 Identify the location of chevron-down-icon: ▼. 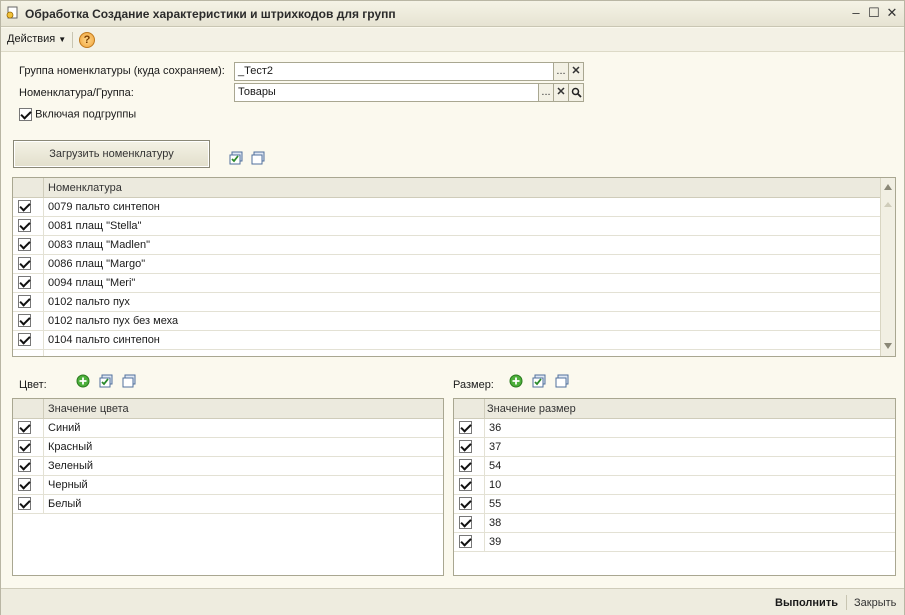
(62, 39).